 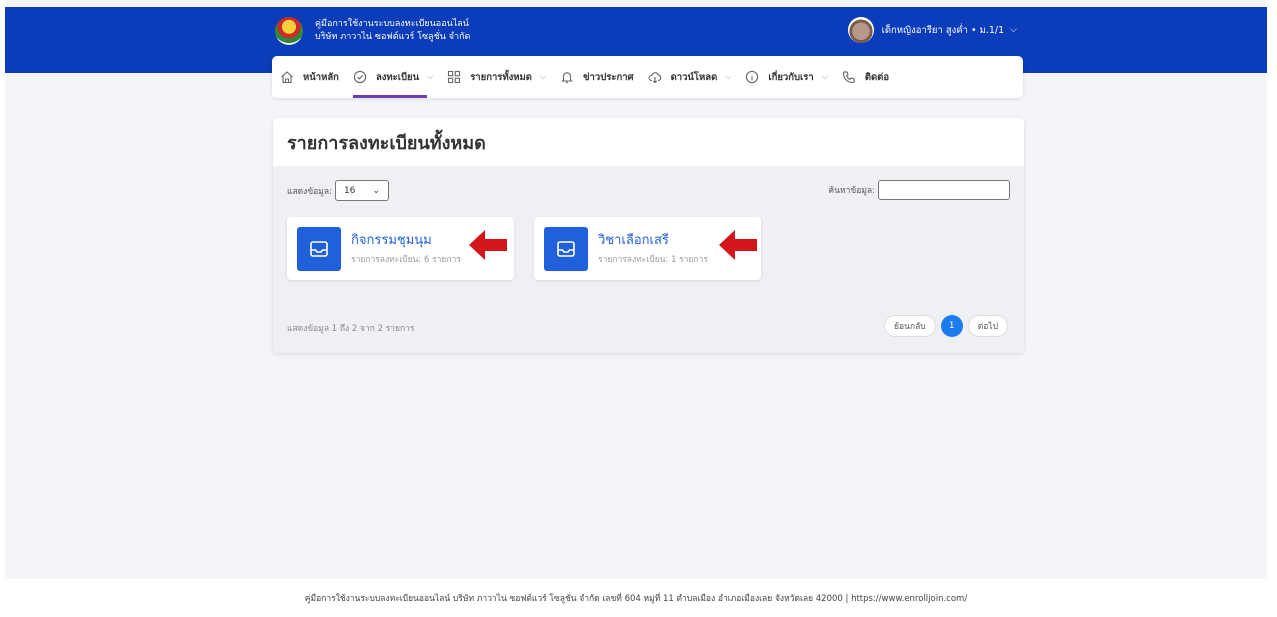 I want to click on page-size-select: 16 ⌄, so click(x=361, y=190).